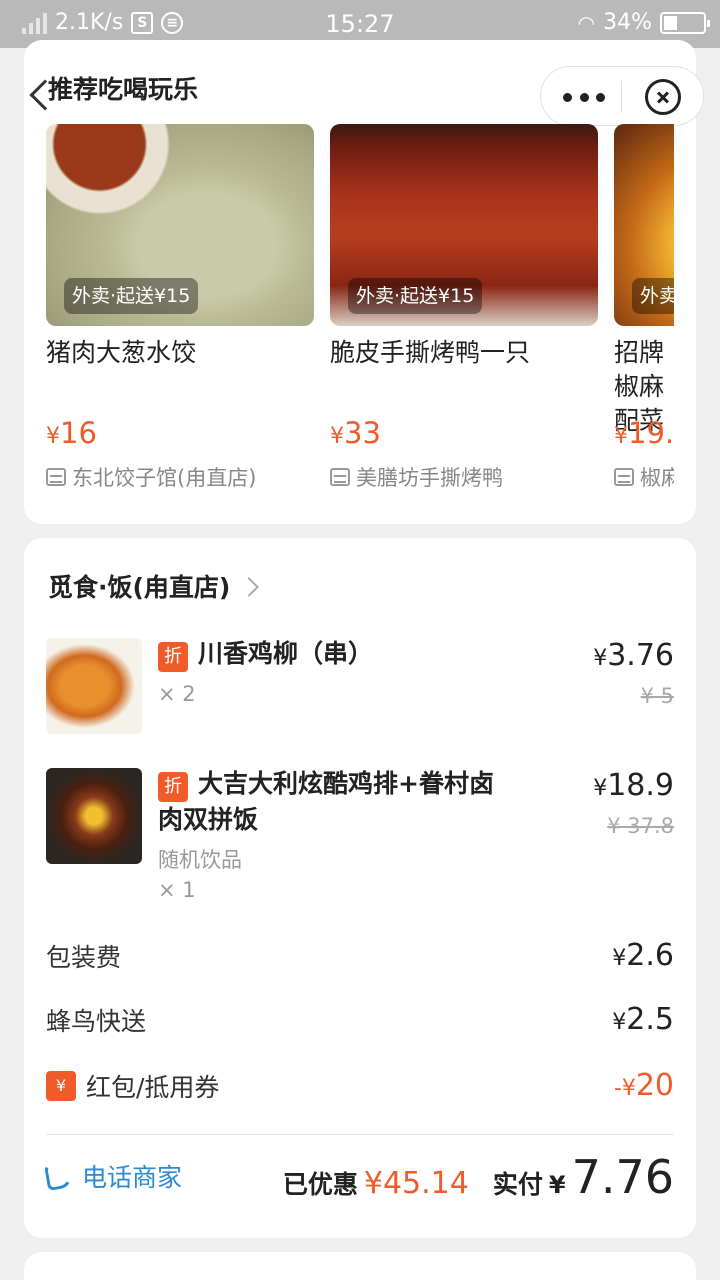 The height and width of the screenshot is (1280, 720). Describe the element at coordinates (78, 433) in the screenshot. I see `price-value: 16` at that location.